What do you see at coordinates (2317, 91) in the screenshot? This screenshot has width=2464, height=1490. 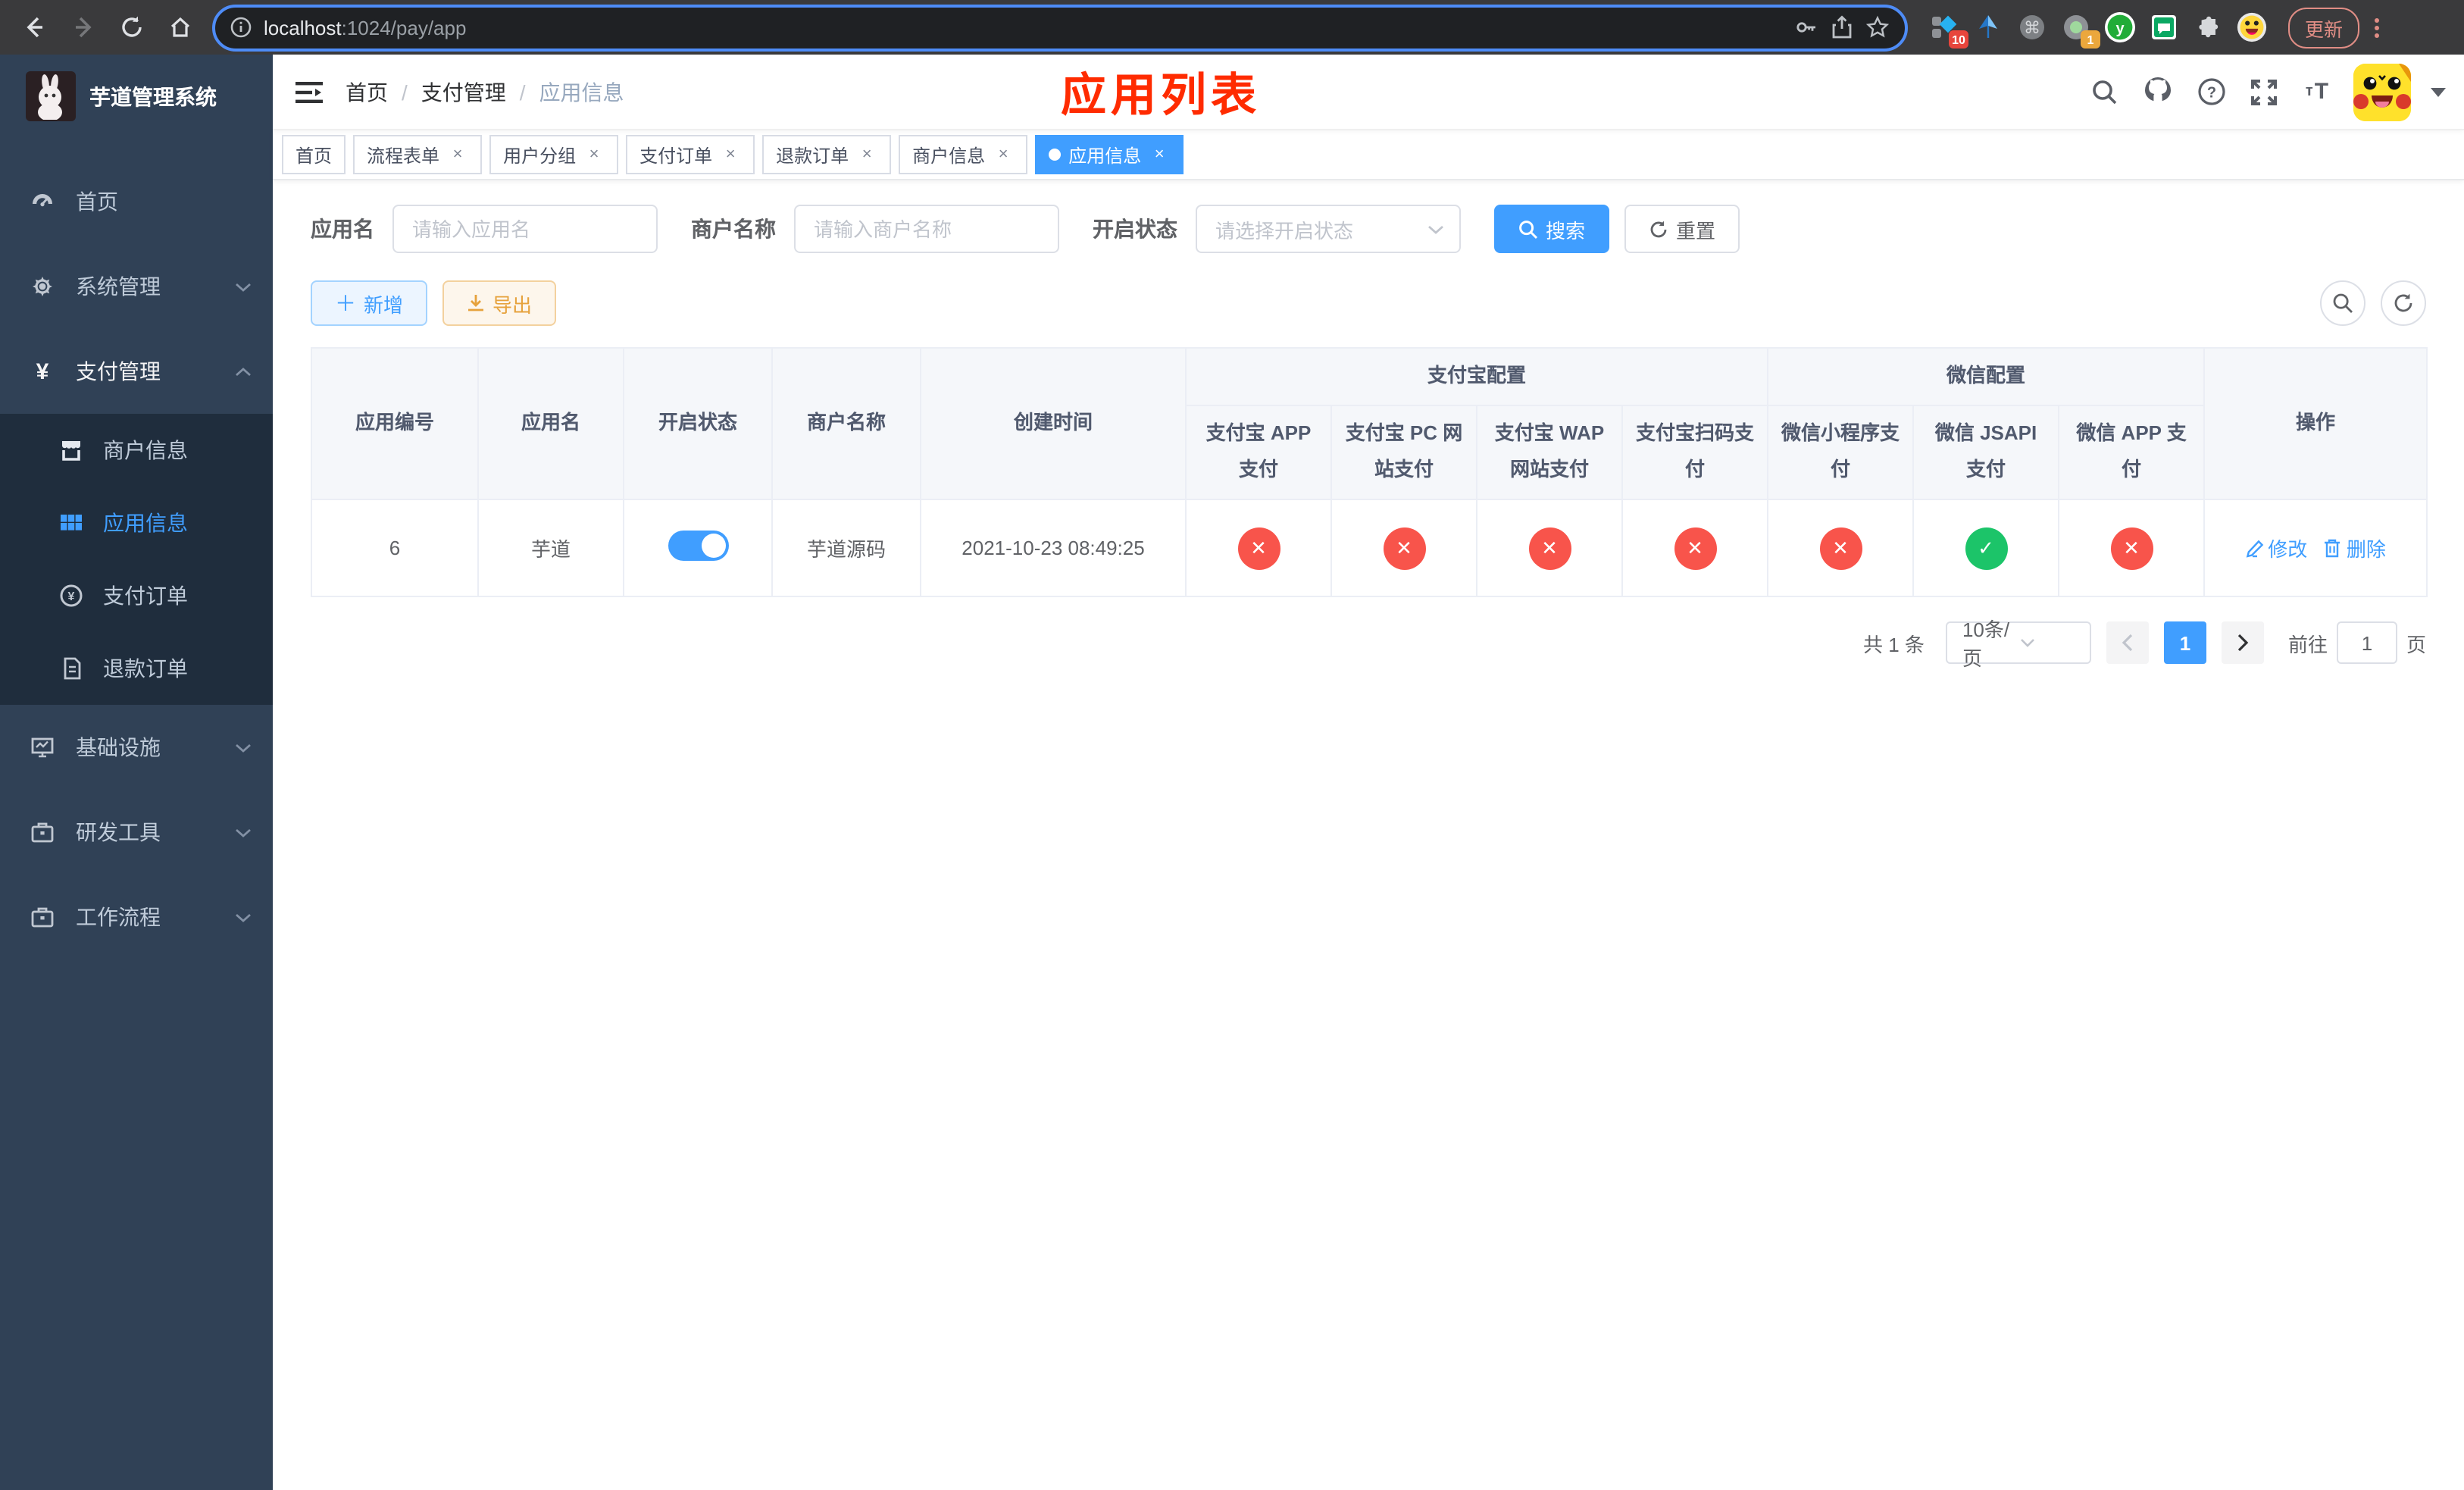 I see `font-size-icon: тT` at bounding box center [2317, 91].